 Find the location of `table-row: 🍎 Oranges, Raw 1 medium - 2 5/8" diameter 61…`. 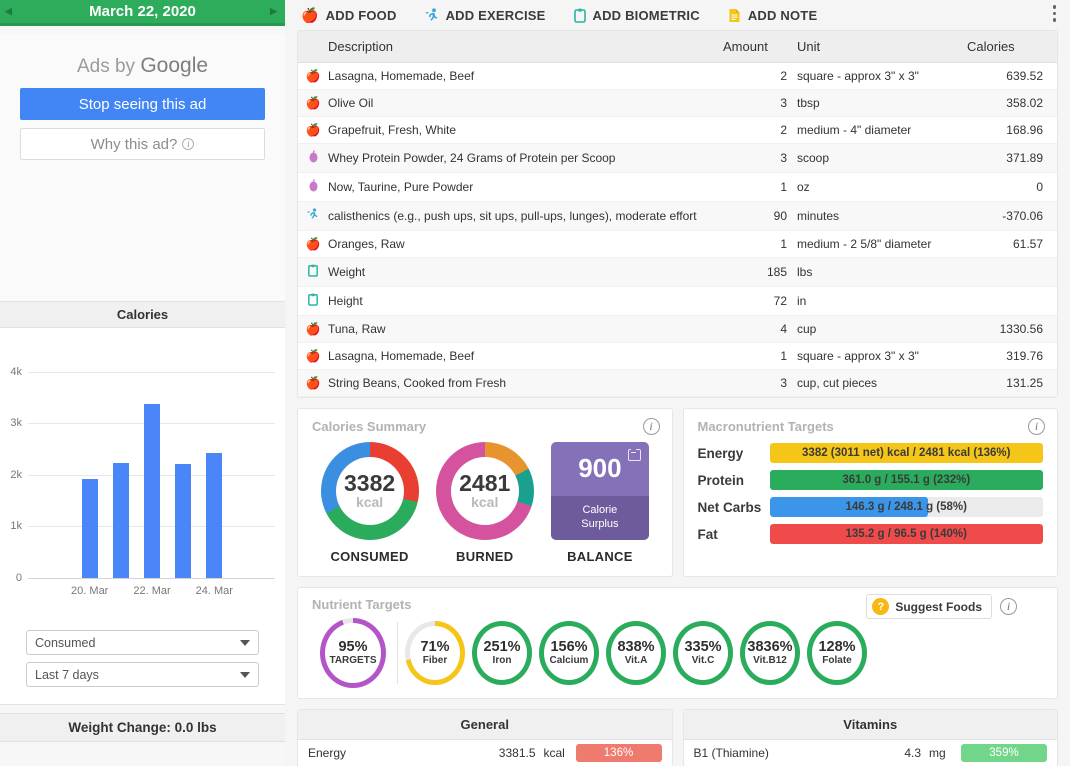

table-row: 🍎 Oranges, Raw 1 medium - 2 5/8" diameter 61… is located at coordinates (677, 244).